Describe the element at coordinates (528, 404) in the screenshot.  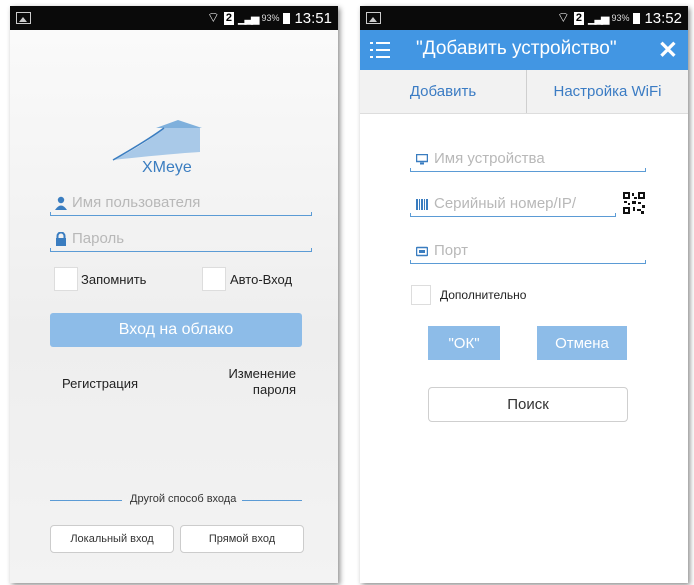
I see `search-button: Поиск` at that location.